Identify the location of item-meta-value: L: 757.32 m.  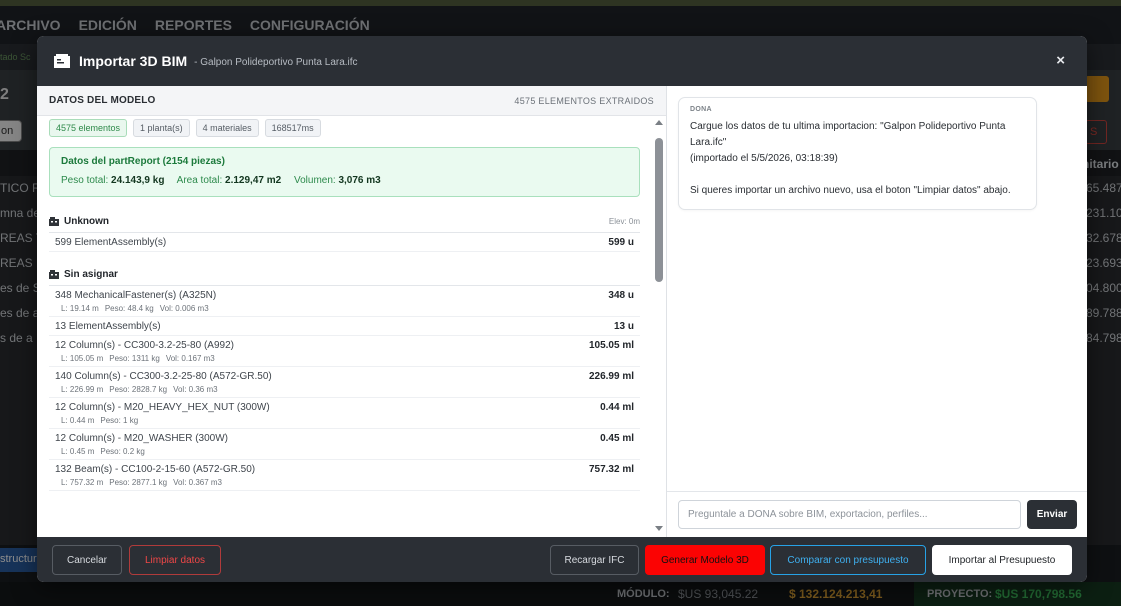
(82, 482).